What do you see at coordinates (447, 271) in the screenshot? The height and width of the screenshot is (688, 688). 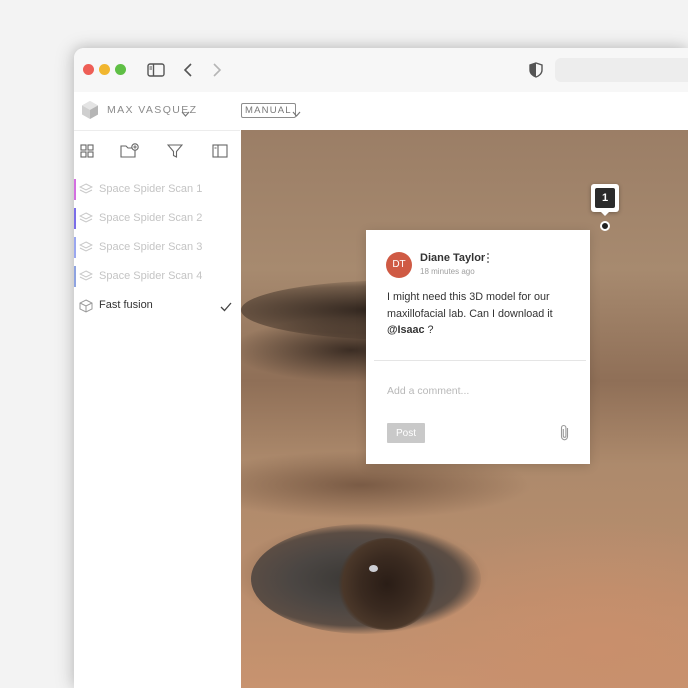 I see `comment-timestamp: 18 minutes ago` at bounding box center [447, 271].